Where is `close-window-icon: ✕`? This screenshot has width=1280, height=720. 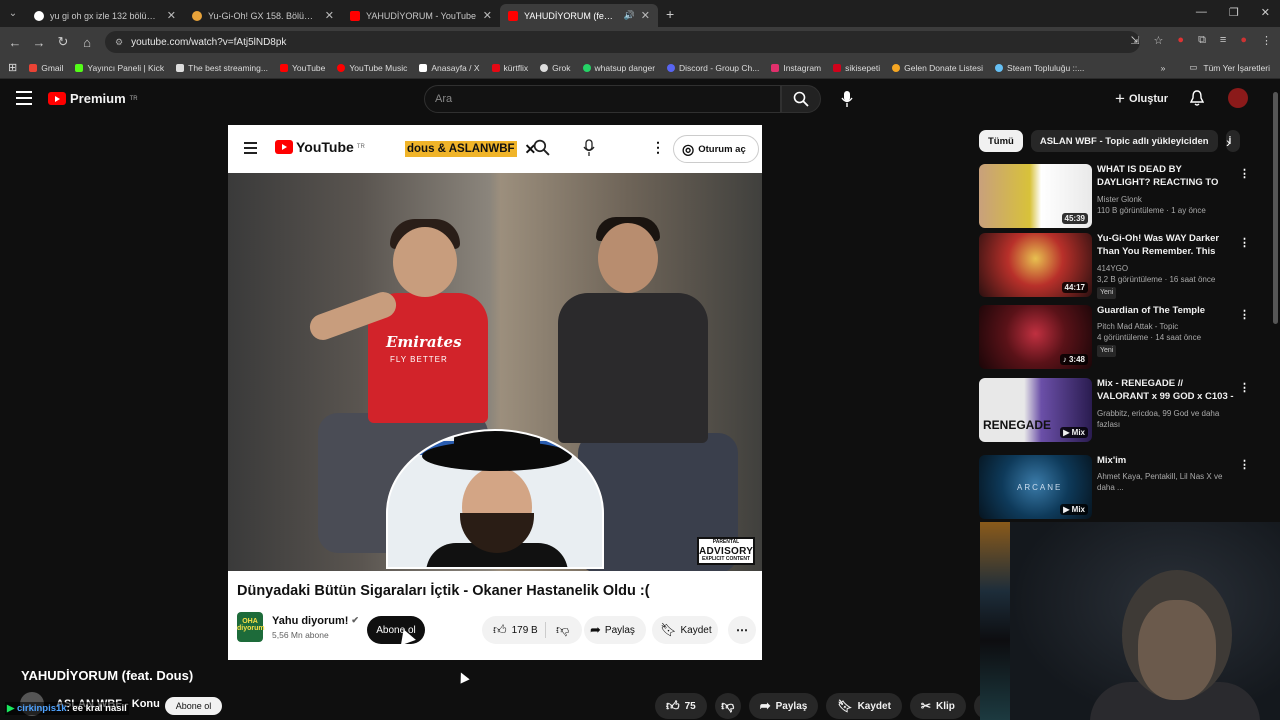 close-window-icon: ✕ is located at coordinates (1265, 12).